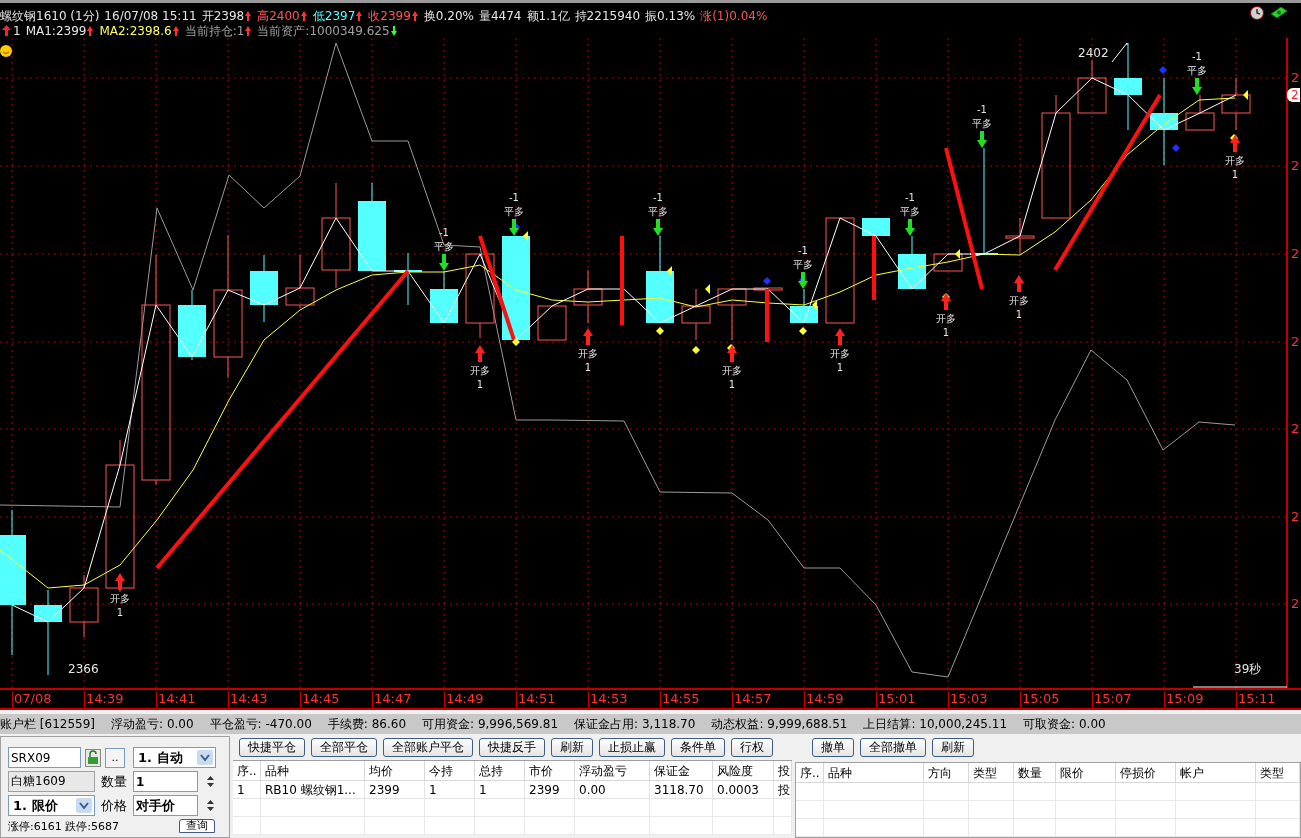  Describe the element at coordinates (1257, 13) in the screenshot. I see `clock-icon` at that location.